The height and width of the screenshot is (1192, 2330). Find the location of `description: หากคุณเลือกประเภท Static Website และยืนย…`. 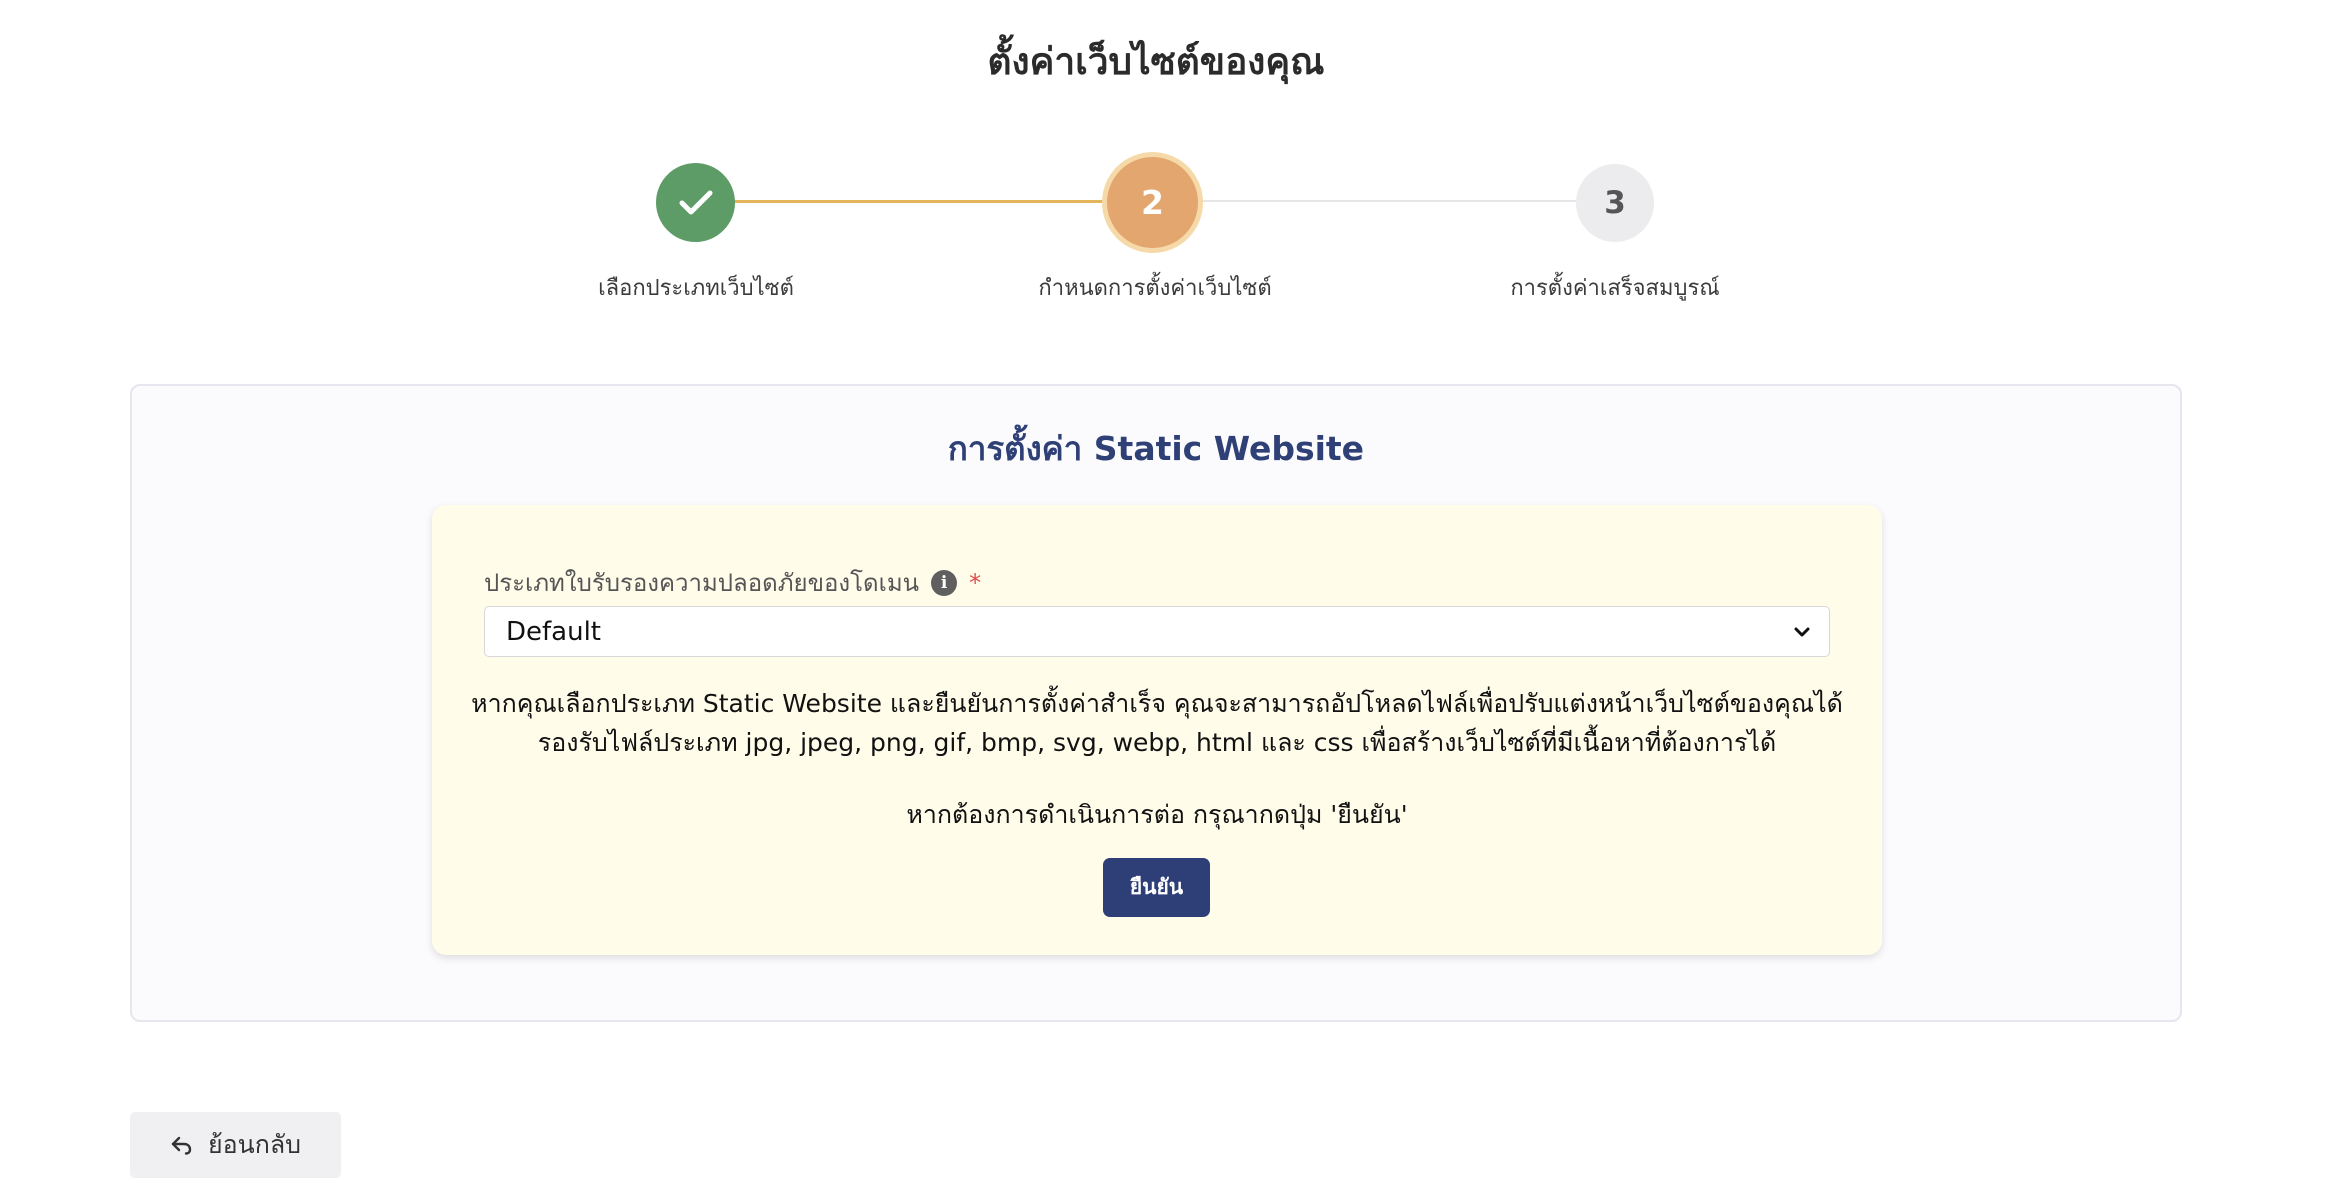

description: หากคุณเลือกประเภท Static Website และยืนย… is located at coordinates (1157, 723).